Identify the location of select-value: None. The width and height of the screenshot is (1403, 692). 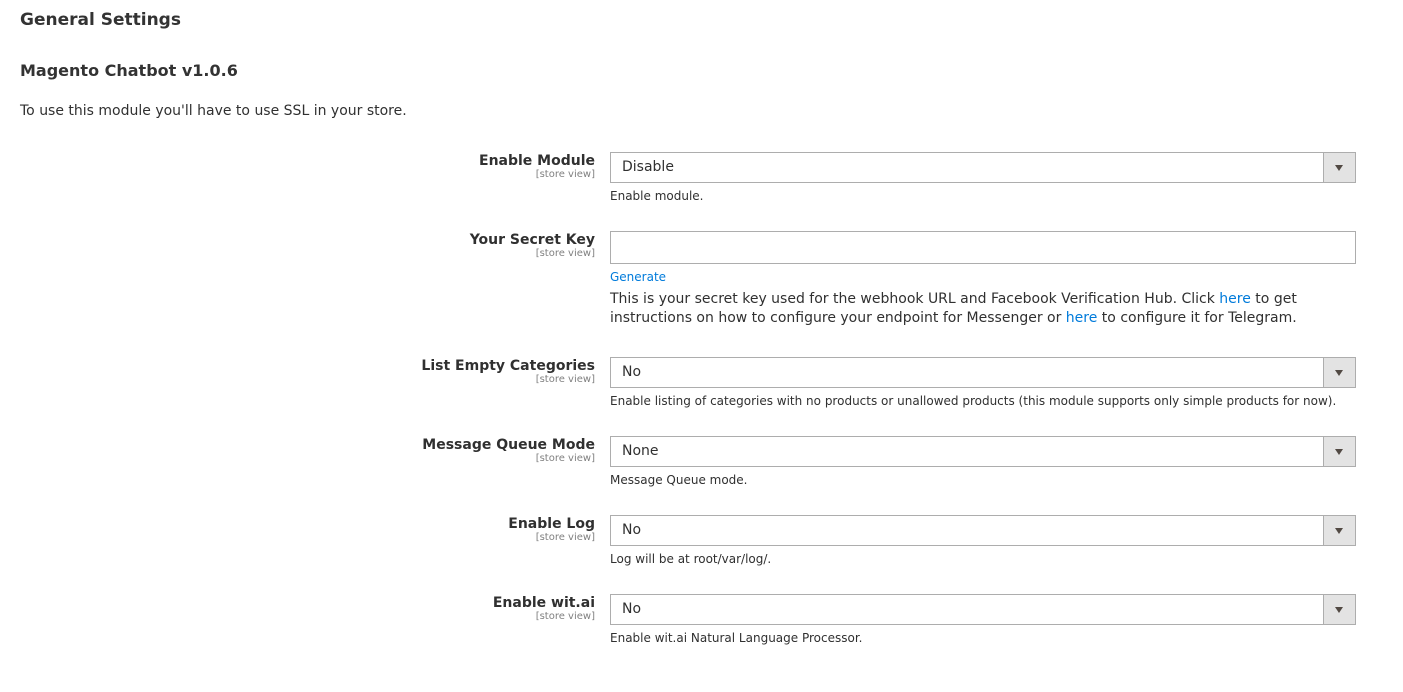
(640, 451).